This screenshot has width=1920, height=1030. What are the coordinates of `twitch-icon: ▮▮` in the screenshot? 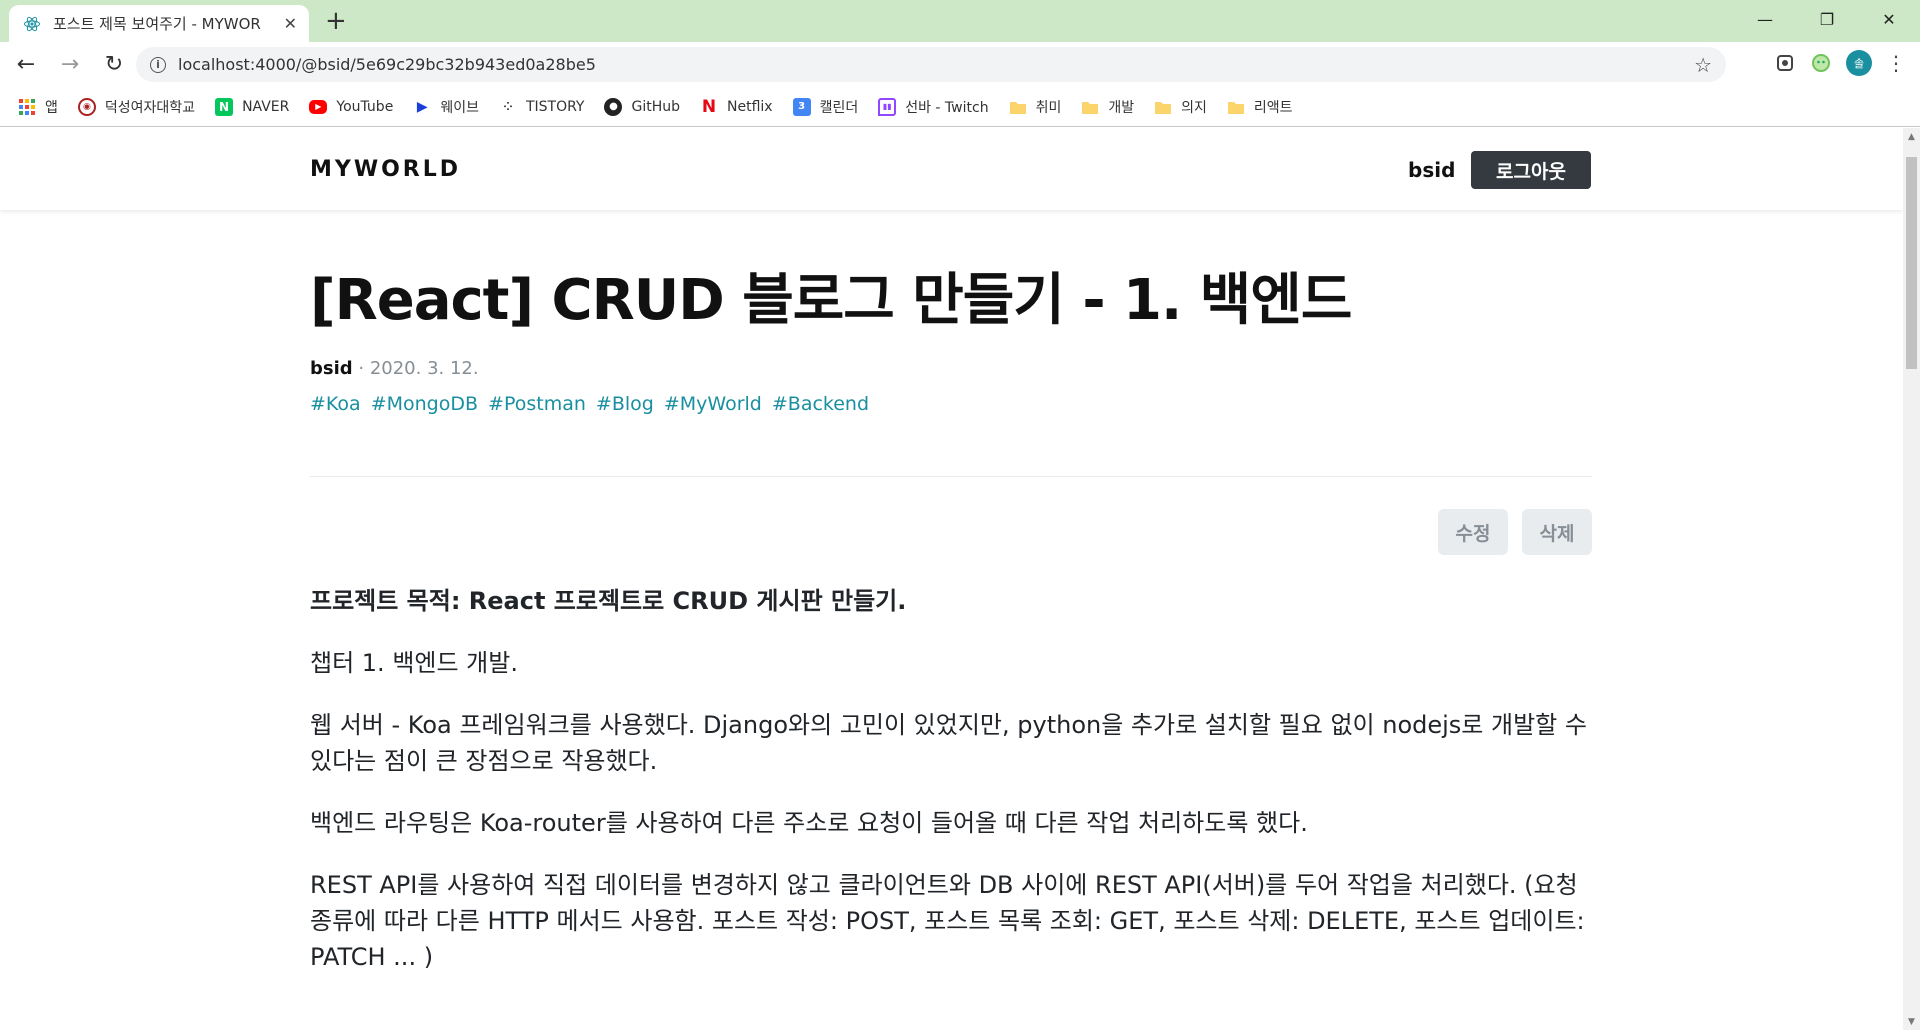 It's located at (887, 106).